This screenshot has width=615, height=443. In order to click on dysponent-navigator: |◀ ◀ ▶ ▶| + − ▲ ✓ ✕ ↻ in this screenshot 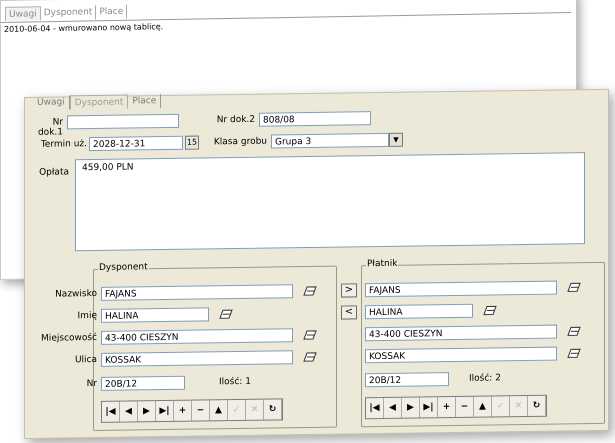, I will do `click(192, 410)`.